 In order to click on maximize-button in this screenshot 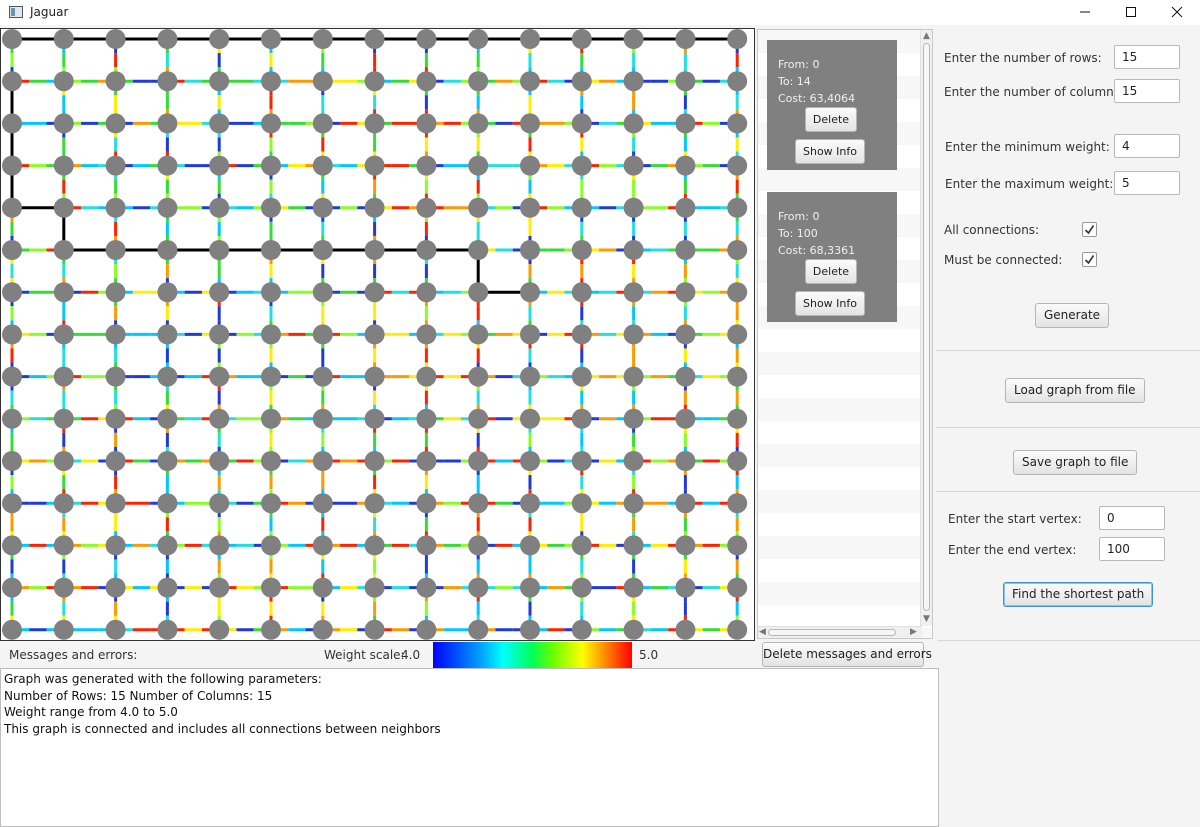, I will do `click(1131, 12)`.